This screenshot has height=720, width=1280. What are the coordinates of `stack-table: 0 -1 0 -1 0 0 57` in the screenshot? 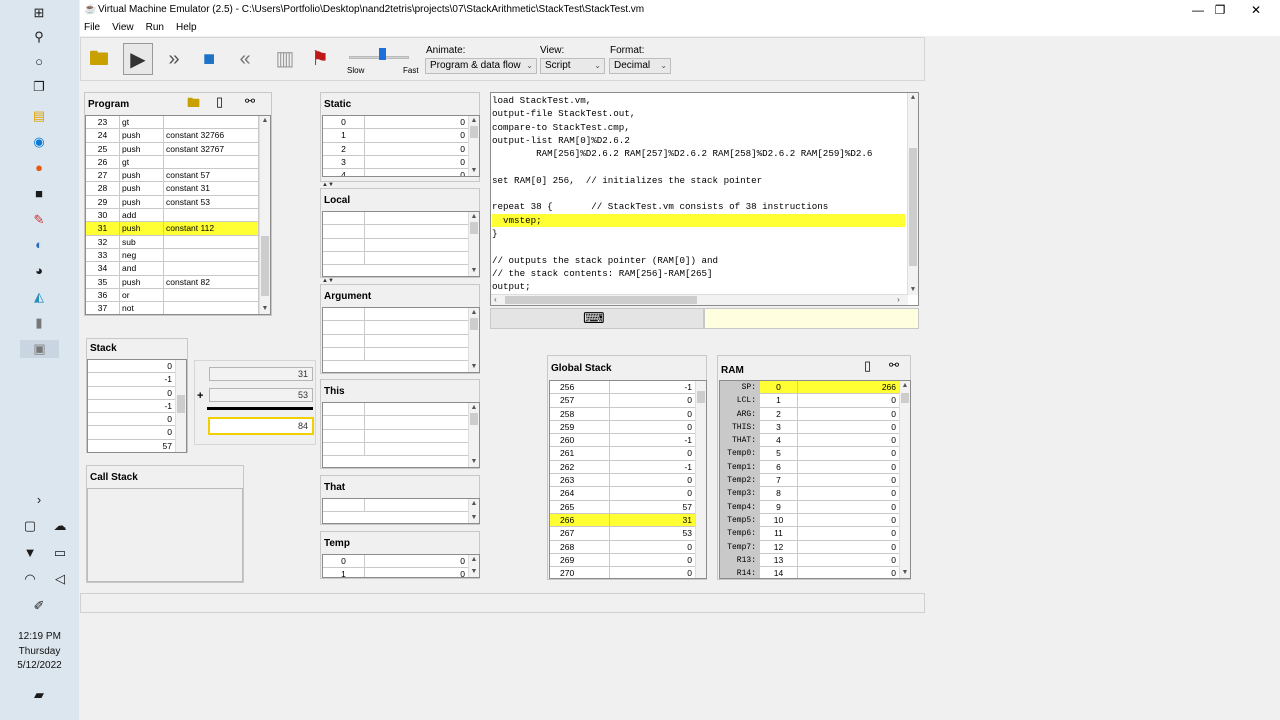 It's located at (137, 406).